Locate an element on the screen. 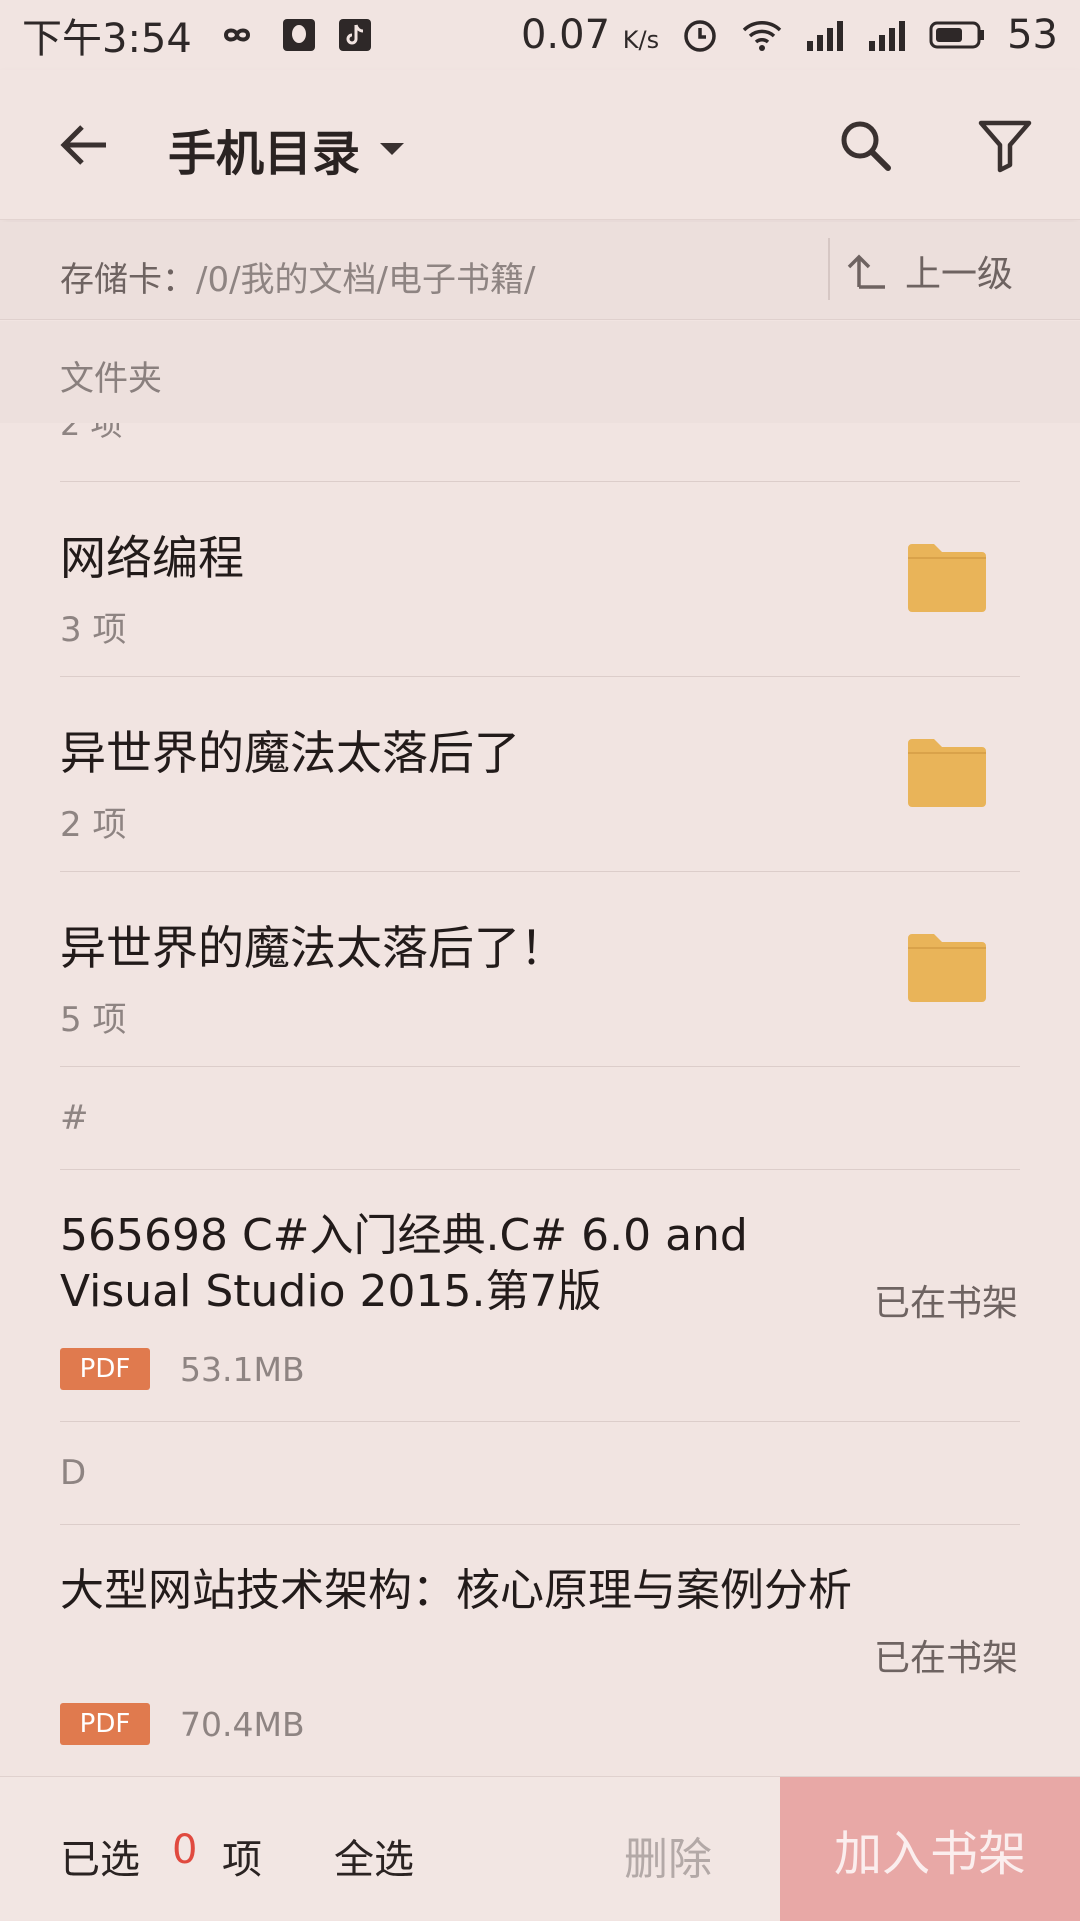 The width and height of the screenshot is (1080, 1921). folder-name: 异世界的魔法太落后了 is located at coordinates (290, 753).